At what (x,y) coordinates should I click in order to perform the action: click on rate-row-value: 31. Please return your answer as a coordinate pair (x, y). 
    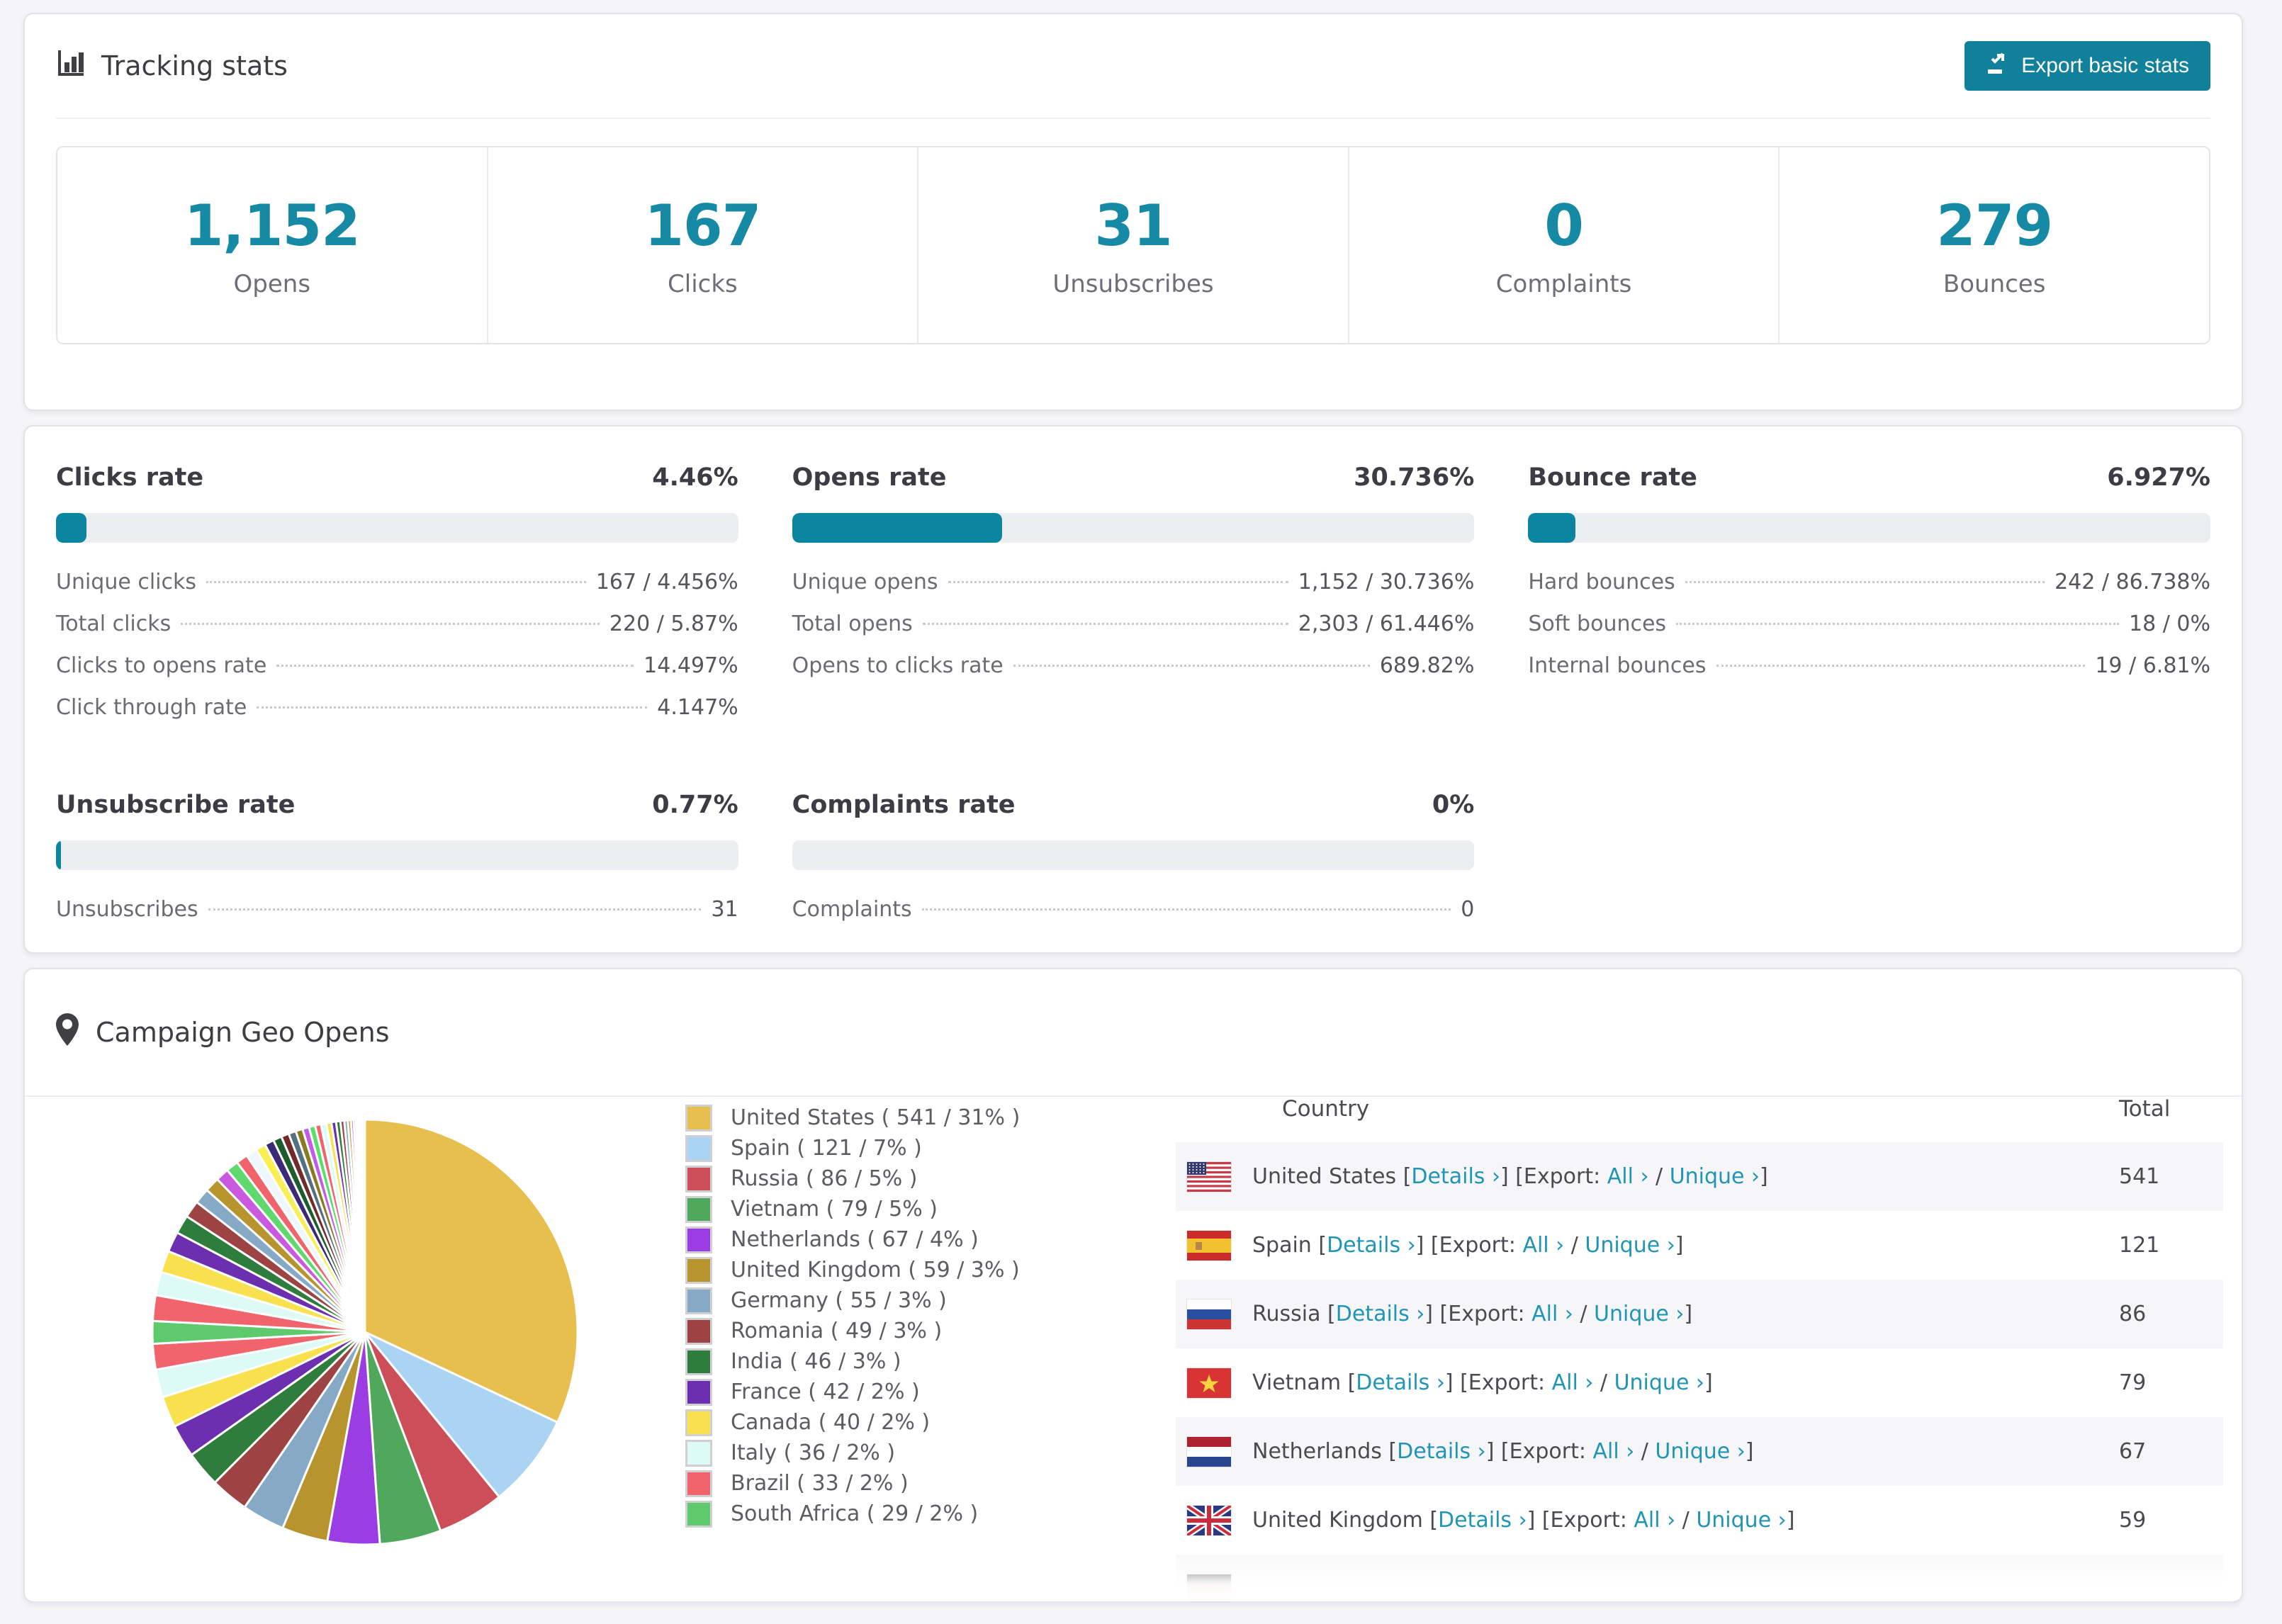
    Looking at the image, I should click on (724, 910).